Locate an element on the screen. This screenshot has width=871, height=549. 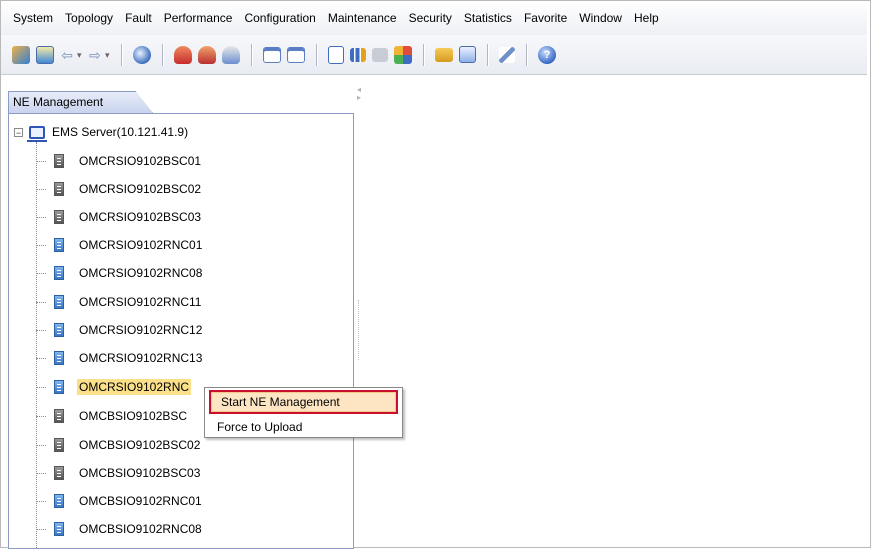
tree-node-label: OMCRSIO9102BSC03 is located at coordinates (140, 217).